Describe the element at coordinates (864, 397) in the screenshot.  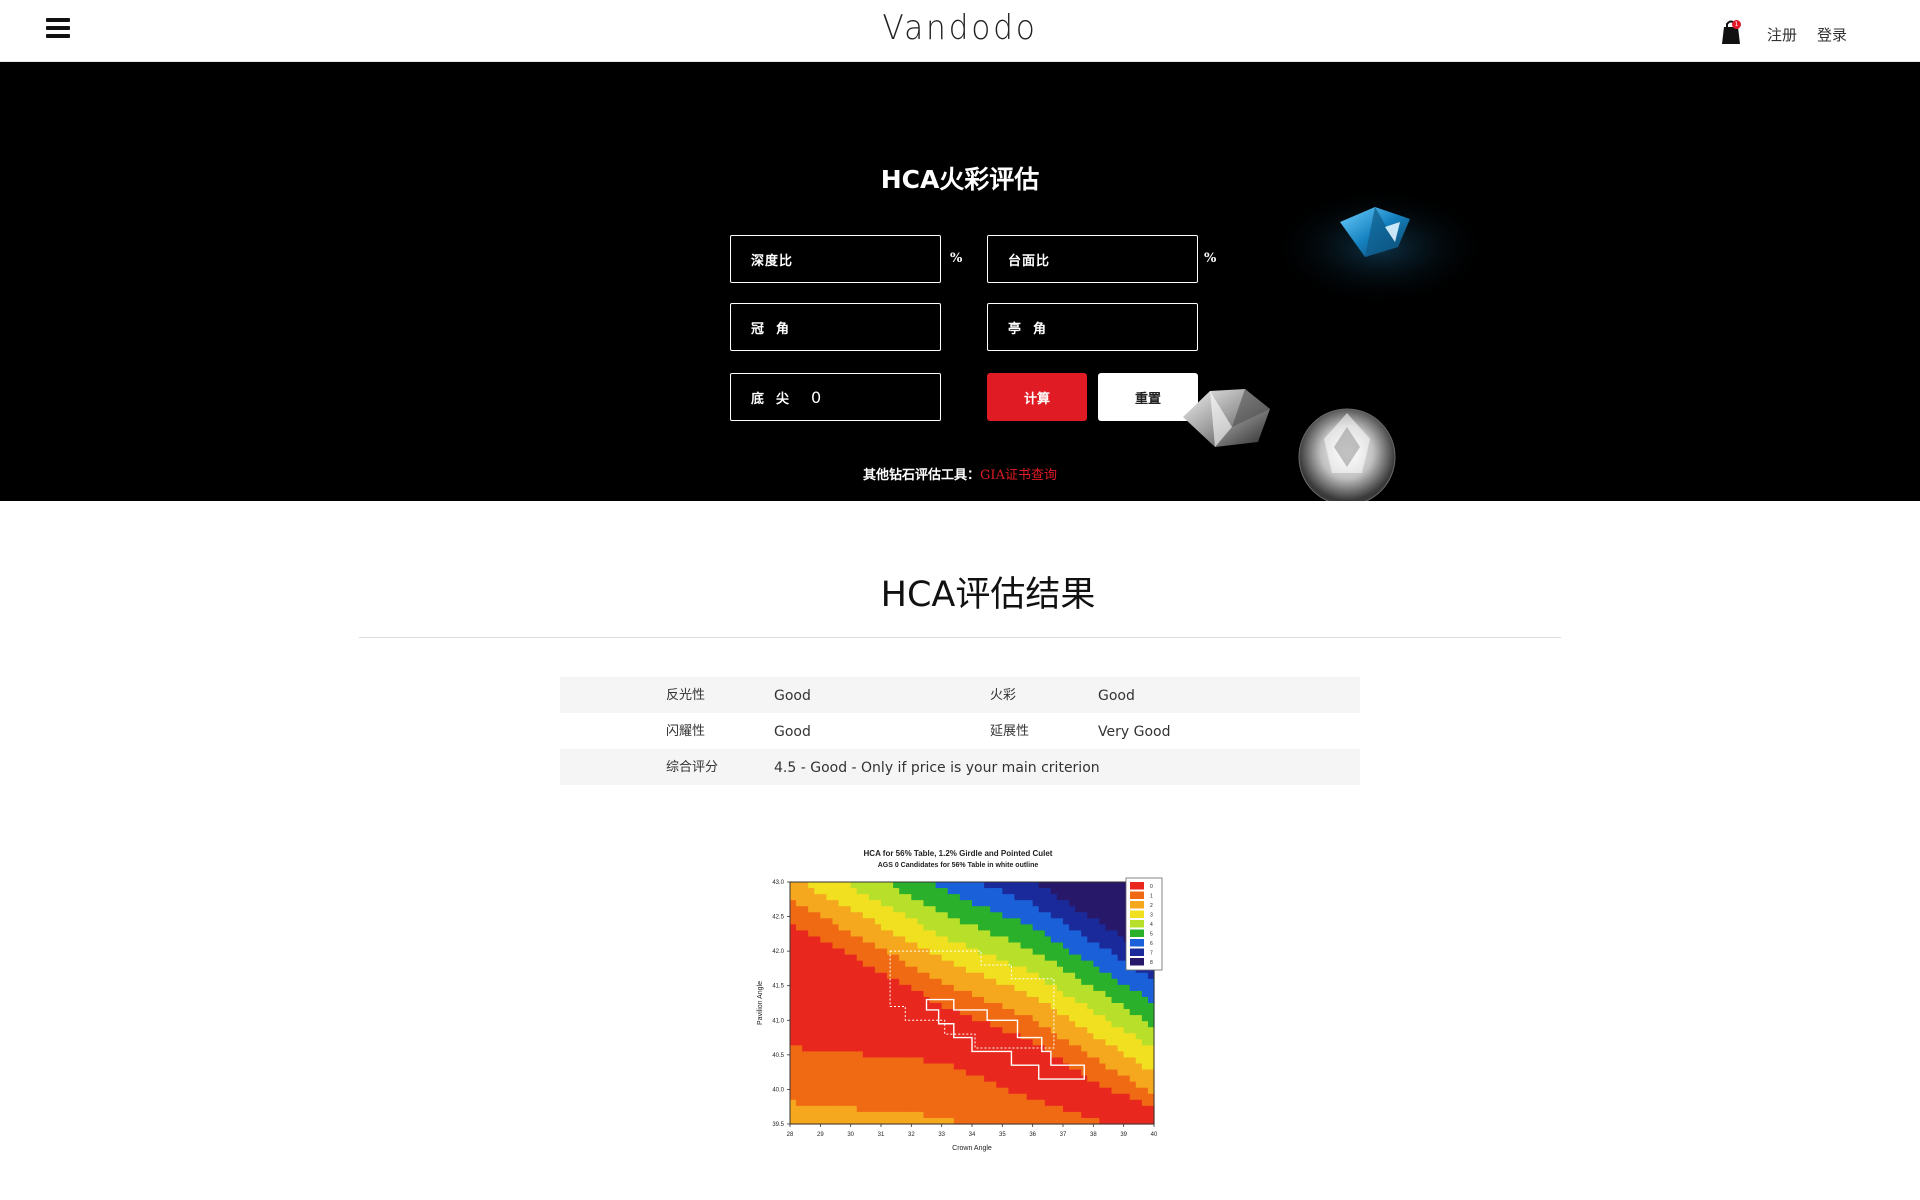
I see `culet-input` at that location.